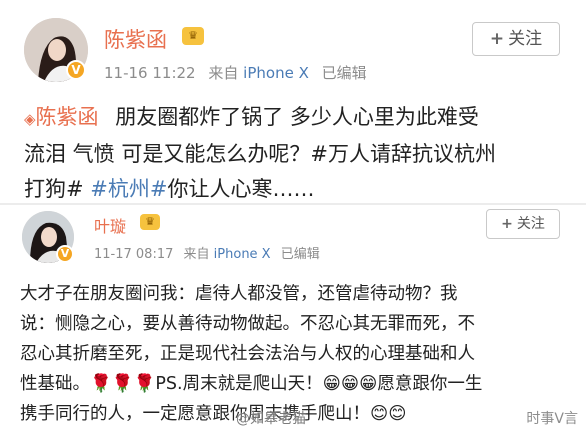 This screenshot has height=434, width=586. Describe the element at coordinates (61, 117) in the screenshot. I see `mention-link: ◈陈紫函` at that location.